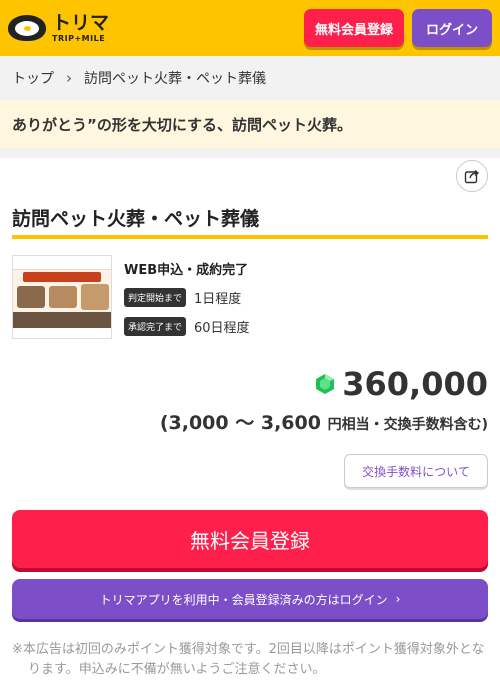 The image size is (500, 700). Describe the element at coordinates (354, 28) in the screenshot. I see `header-register-button: 無料会員登録` at that location.